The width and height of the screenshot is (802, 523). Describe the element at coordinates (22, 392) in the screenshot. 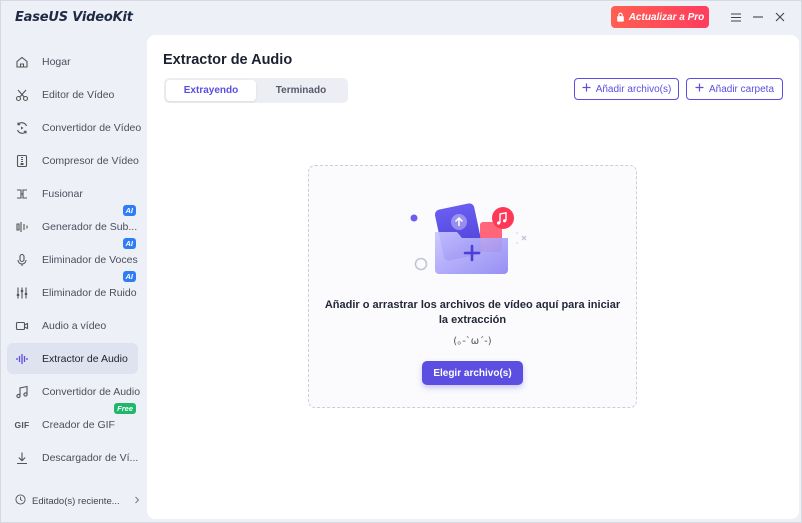

I see `music-note-icon` at that location.